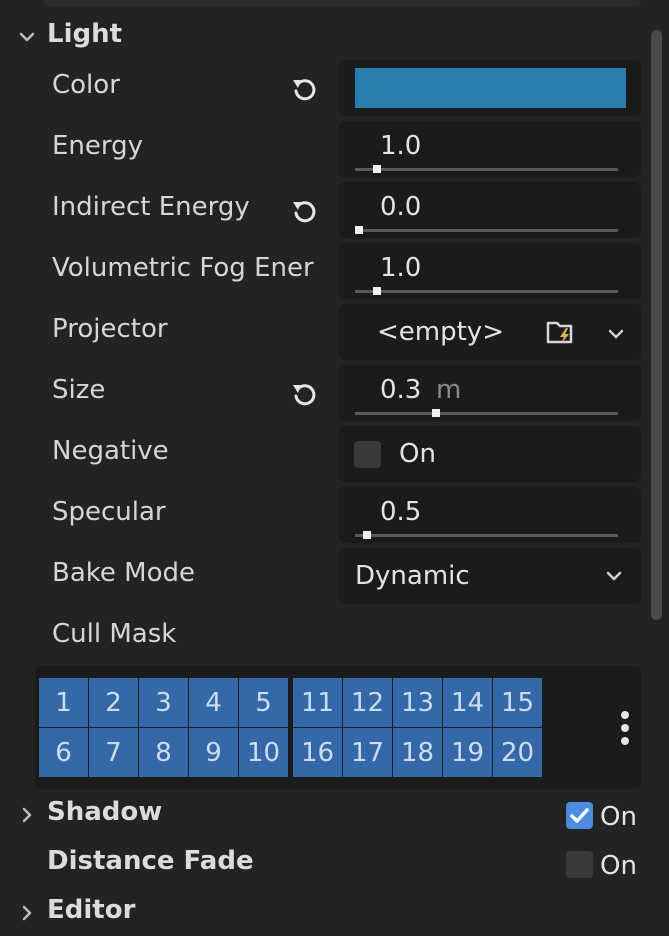 This screenshot has height=936, width=669. Describe the element at coordinates (163, 752) in the screenshot. I see `cull-mask-layer-8: 8` at that location.